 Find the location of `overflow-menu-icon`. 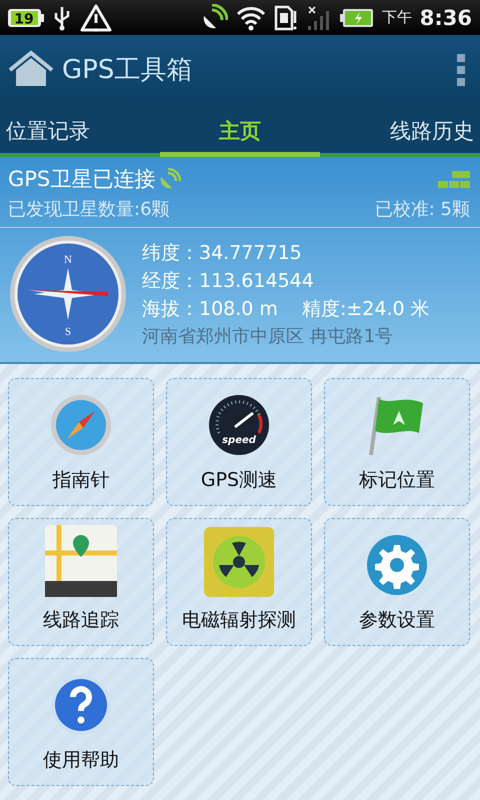

overflow-menu-icon is located at coordinates (461, 69).